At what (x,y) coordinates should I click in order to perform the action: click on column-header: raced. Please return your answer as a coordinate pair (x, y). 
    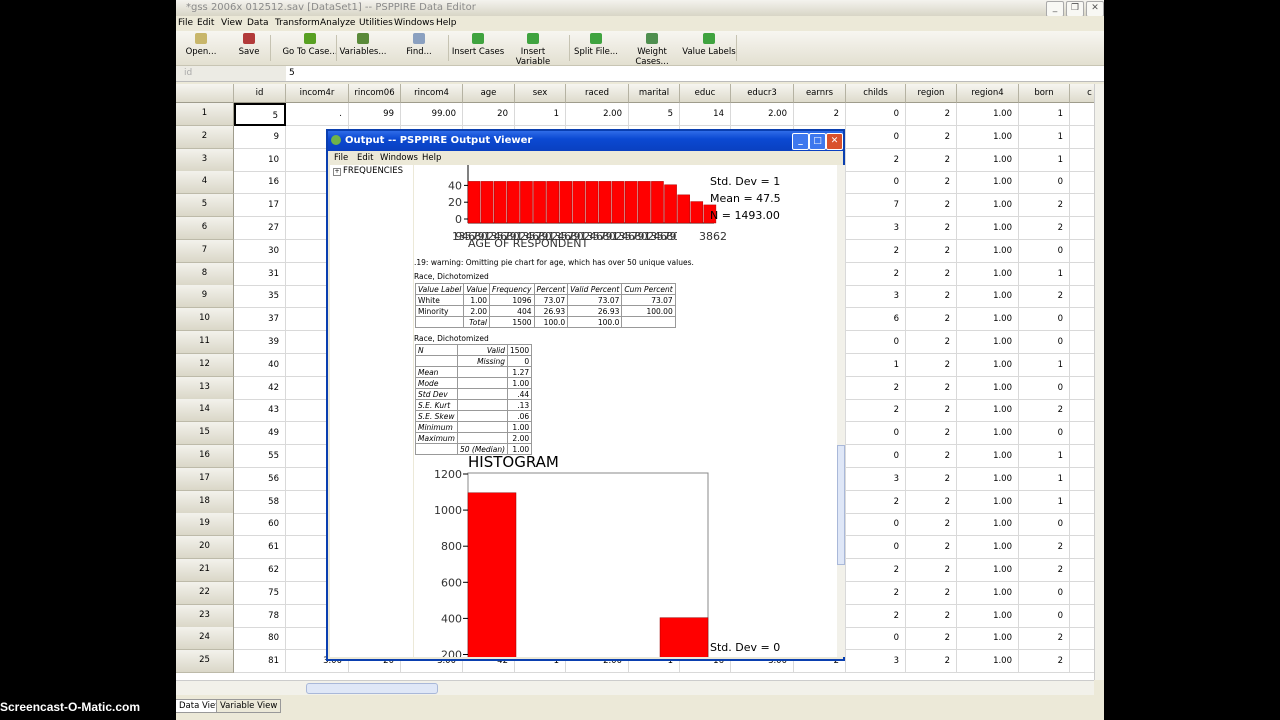
    Looking at the image, I should click on (597, 93).